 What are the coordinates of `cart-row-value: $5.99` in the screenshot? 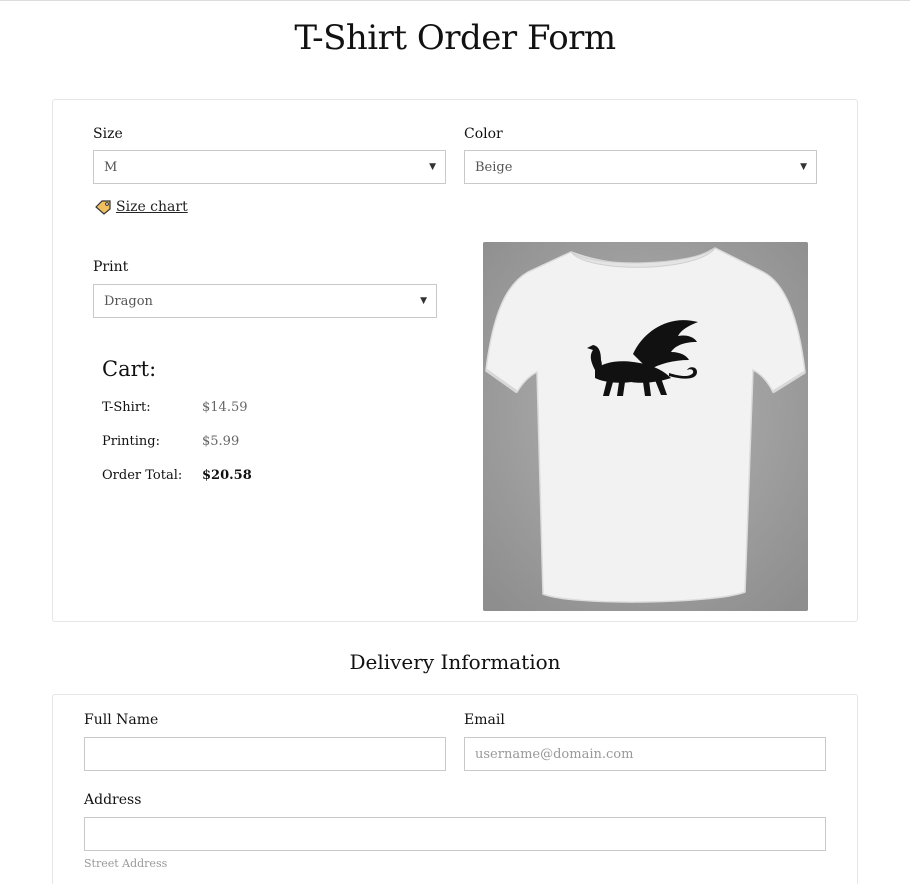 It's located at (221, 441).